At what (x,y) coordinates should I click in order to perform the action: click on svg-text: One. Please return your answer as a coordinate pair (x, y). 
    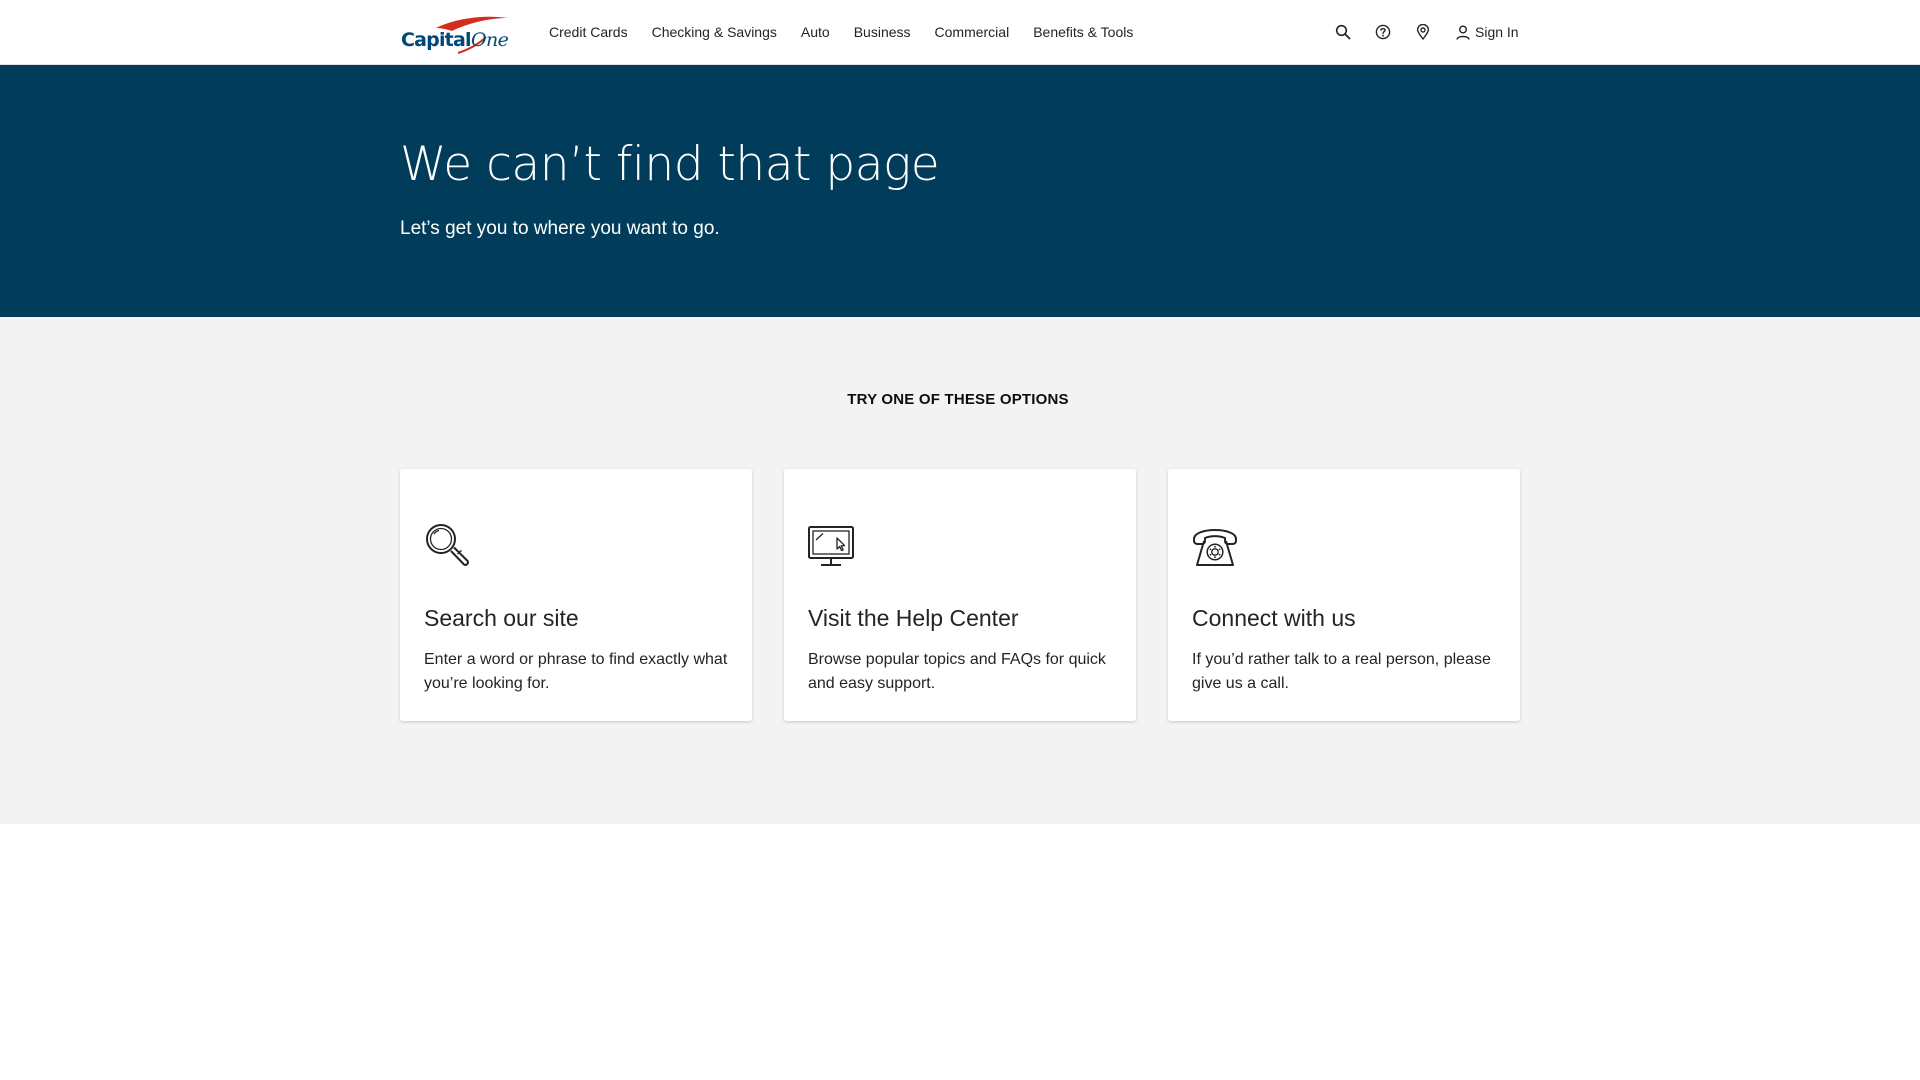
    Looking at the image, I should click on (490, 40).